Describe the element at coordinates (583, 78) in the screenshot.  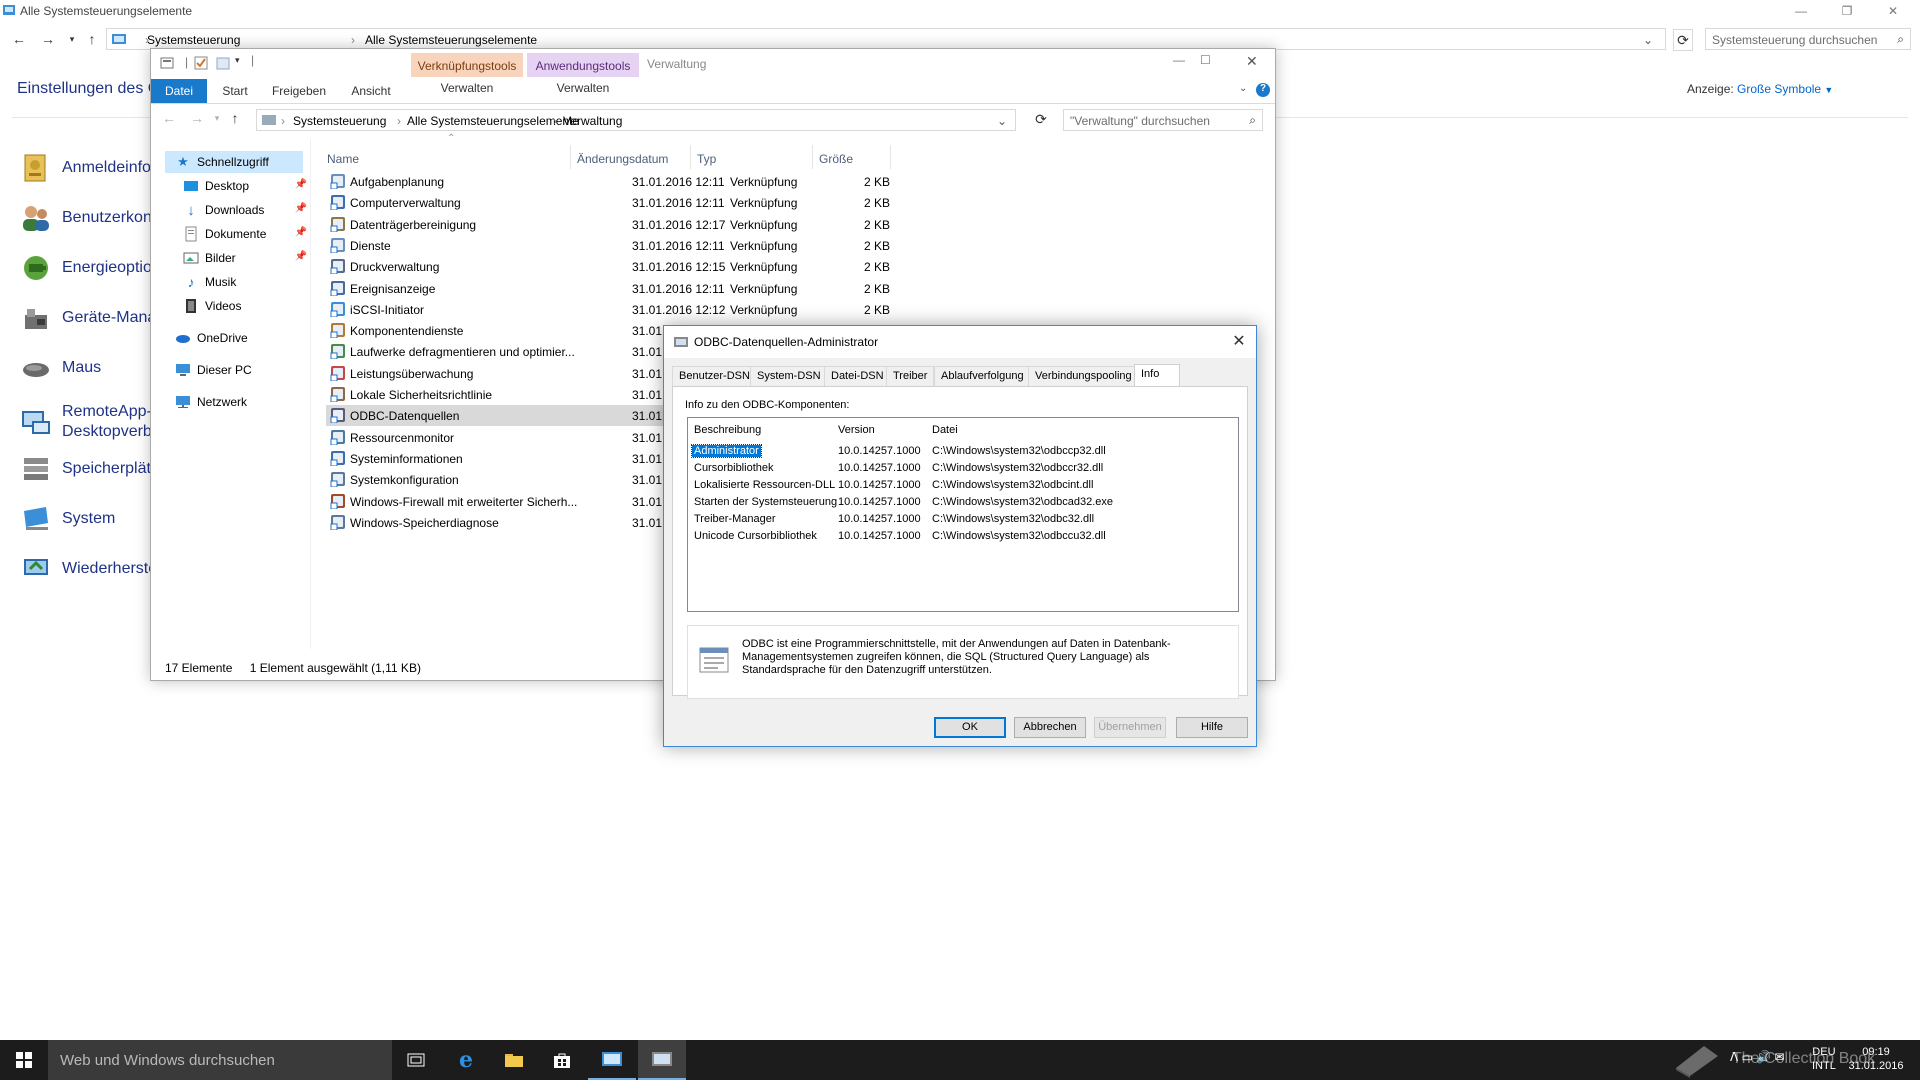
I see `ctx-tab-app-tools: Anwendungstools Verwalten` at that location.